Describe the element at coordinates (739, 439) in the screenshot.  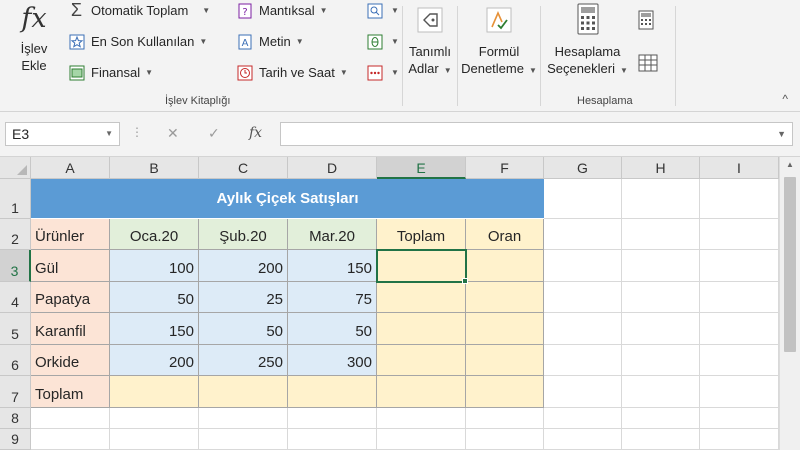
I see `cell-I9` at that location.